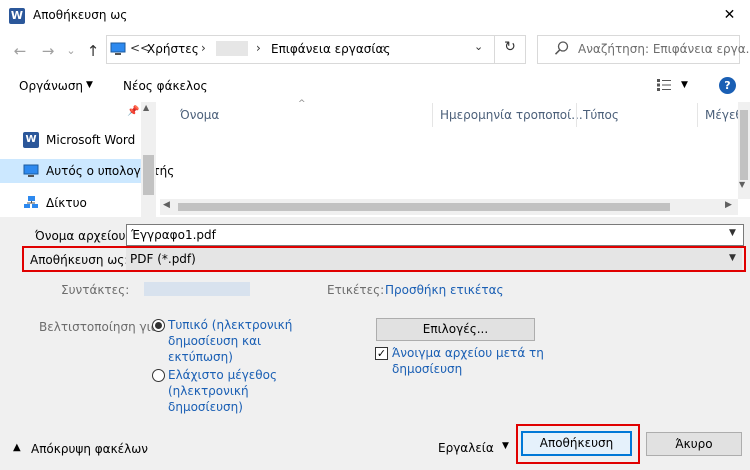 The image size is (750, 470). What do you see at coordinates (199, 115) in the screenshot?
I see `column-header-name: Όνομα` at bounding box center [199, 115].